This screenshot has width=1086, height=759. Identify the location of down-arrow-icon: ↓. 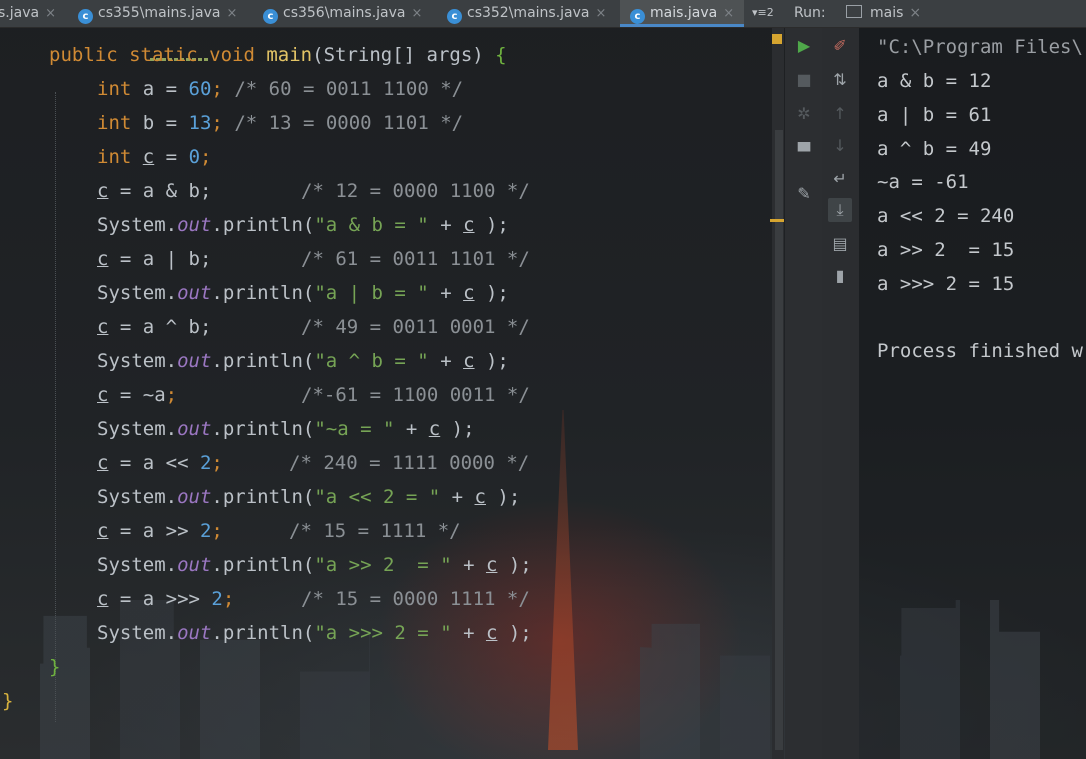
(840, 146).